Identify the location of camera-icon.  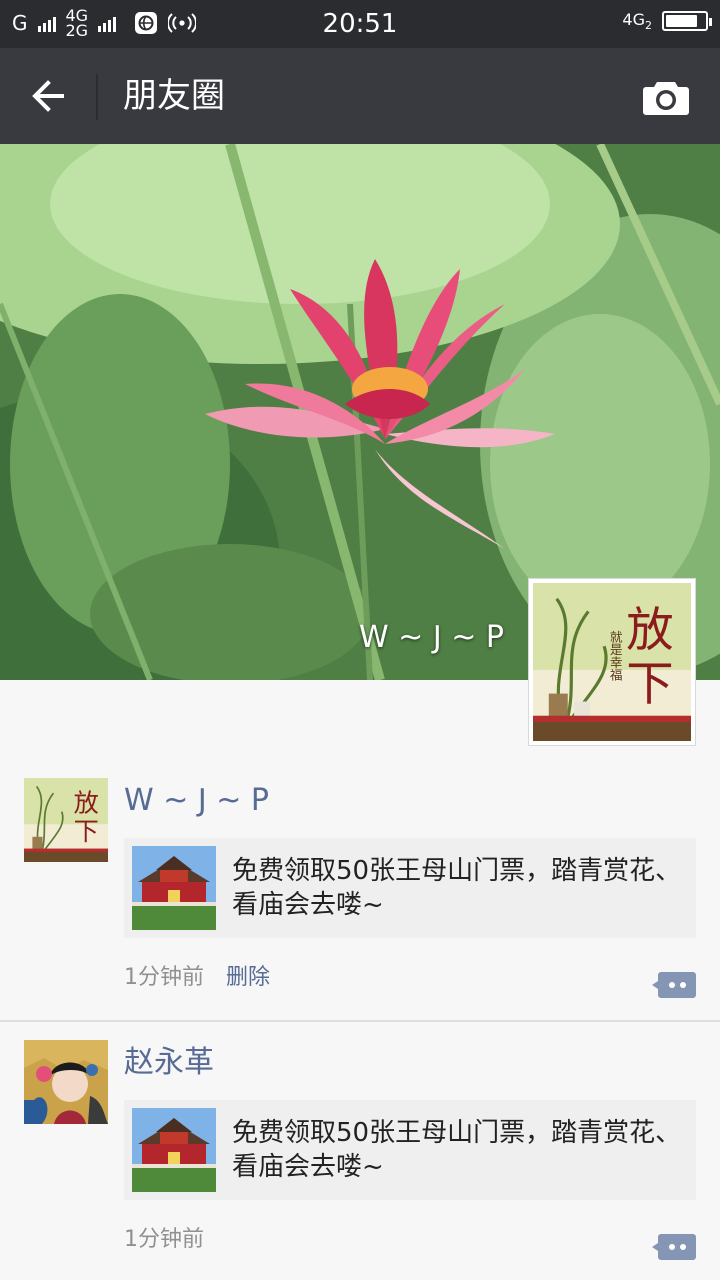
(666, 96).